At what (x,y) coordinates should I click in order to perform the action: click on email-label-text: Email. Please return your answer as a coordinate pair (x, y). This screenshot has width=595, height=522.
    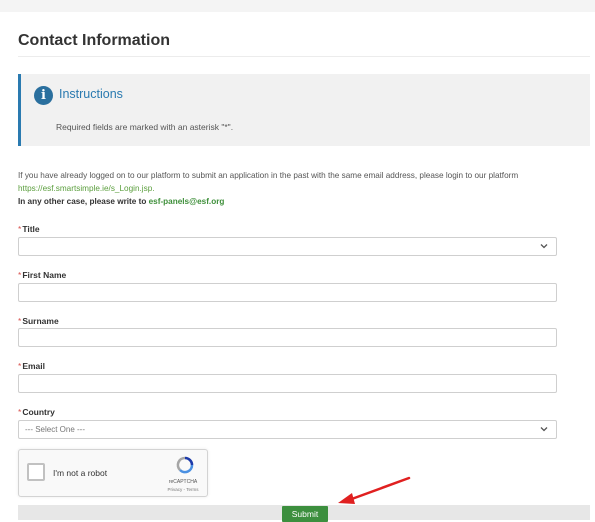
    Looking at the image, I should click on (33, 366).